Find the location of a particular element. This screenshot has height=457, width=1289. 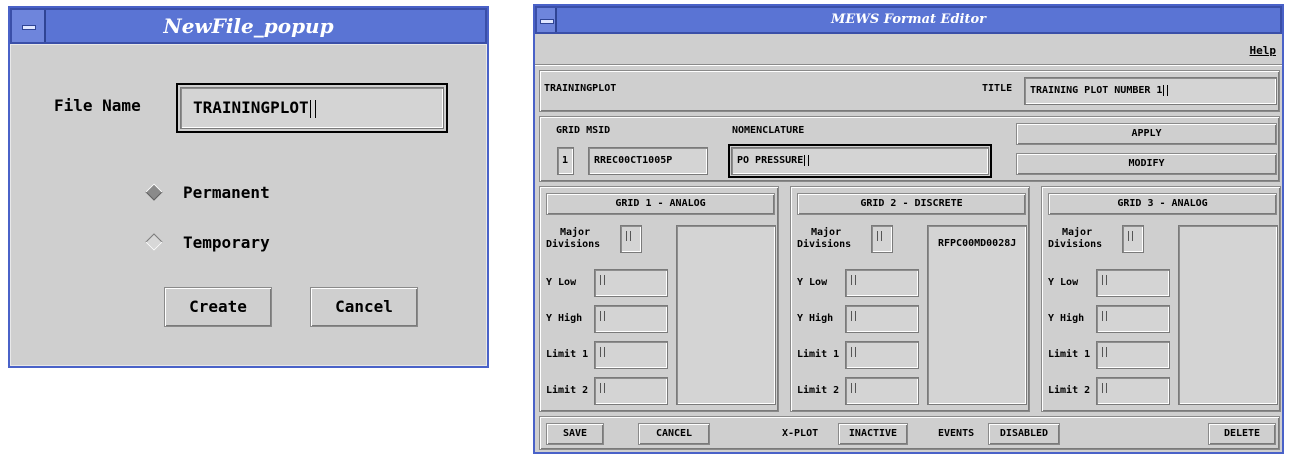

grid-2-msid-list: RFPC00MD0028J is located at coordinates (977, 315).